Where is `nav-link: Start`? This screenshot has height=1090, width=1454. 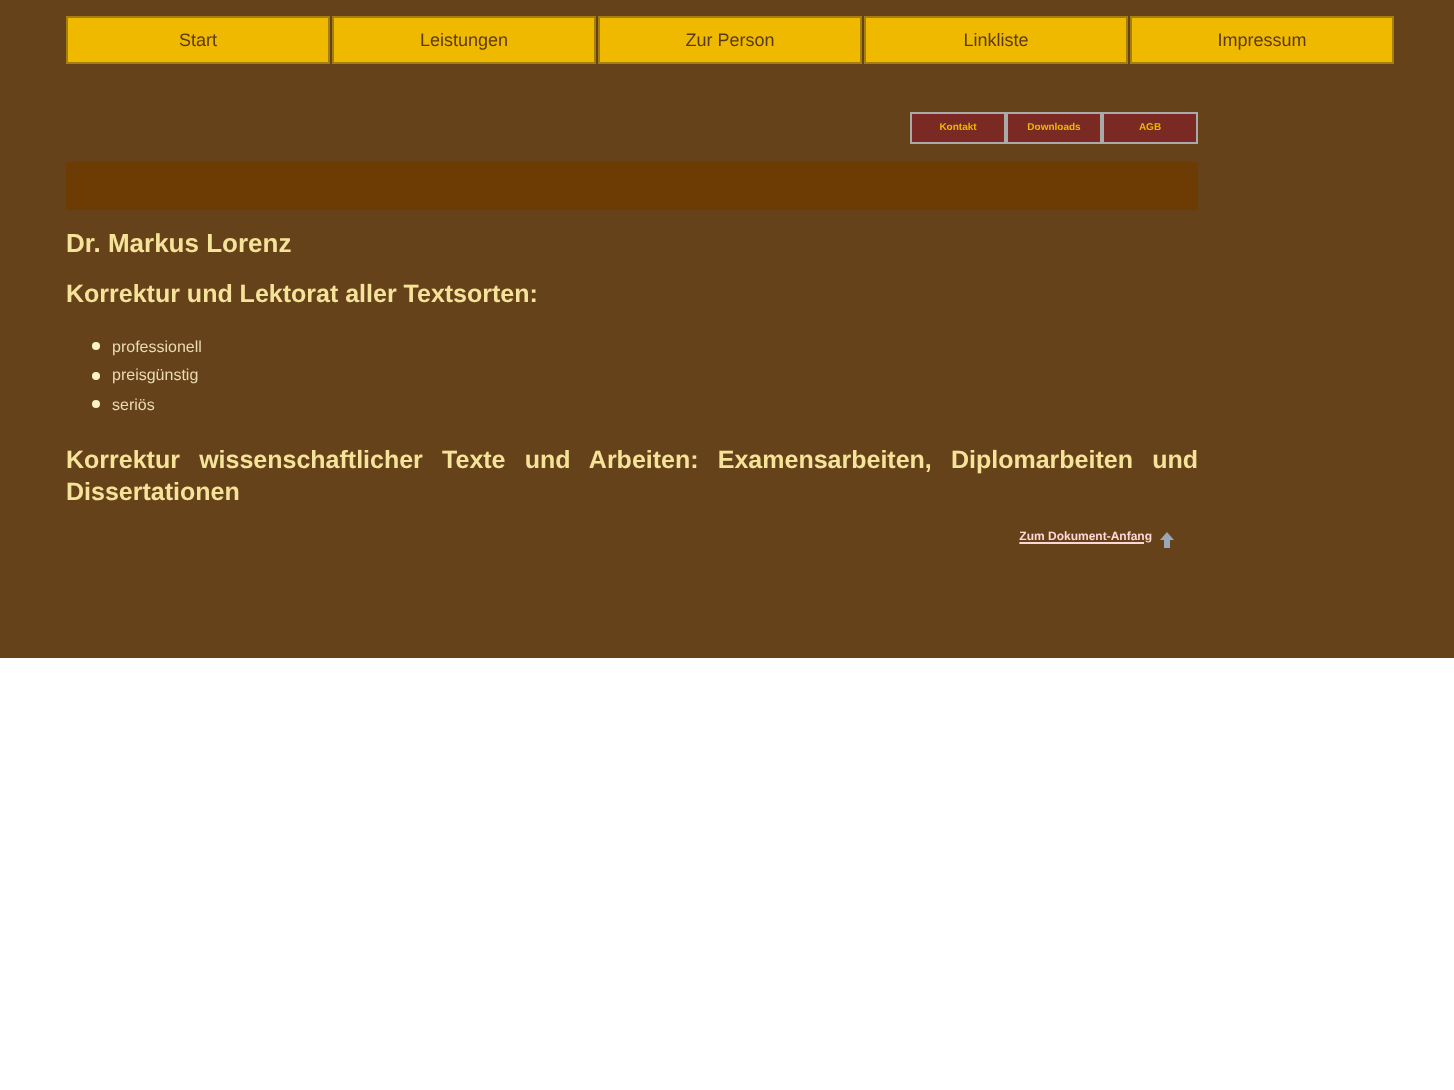
nav-link: Start is located at coordinates (198, 40).